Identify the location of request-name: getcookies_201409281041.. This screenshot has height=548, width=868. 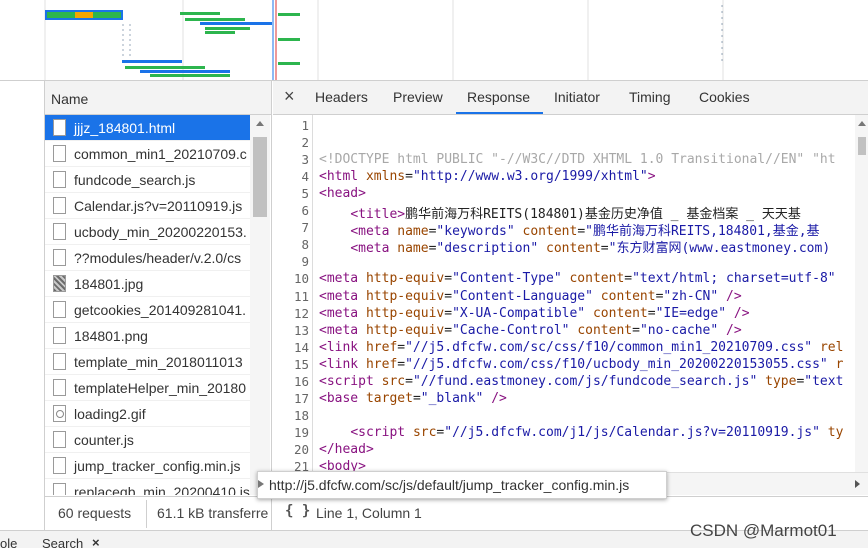
(160, 310).